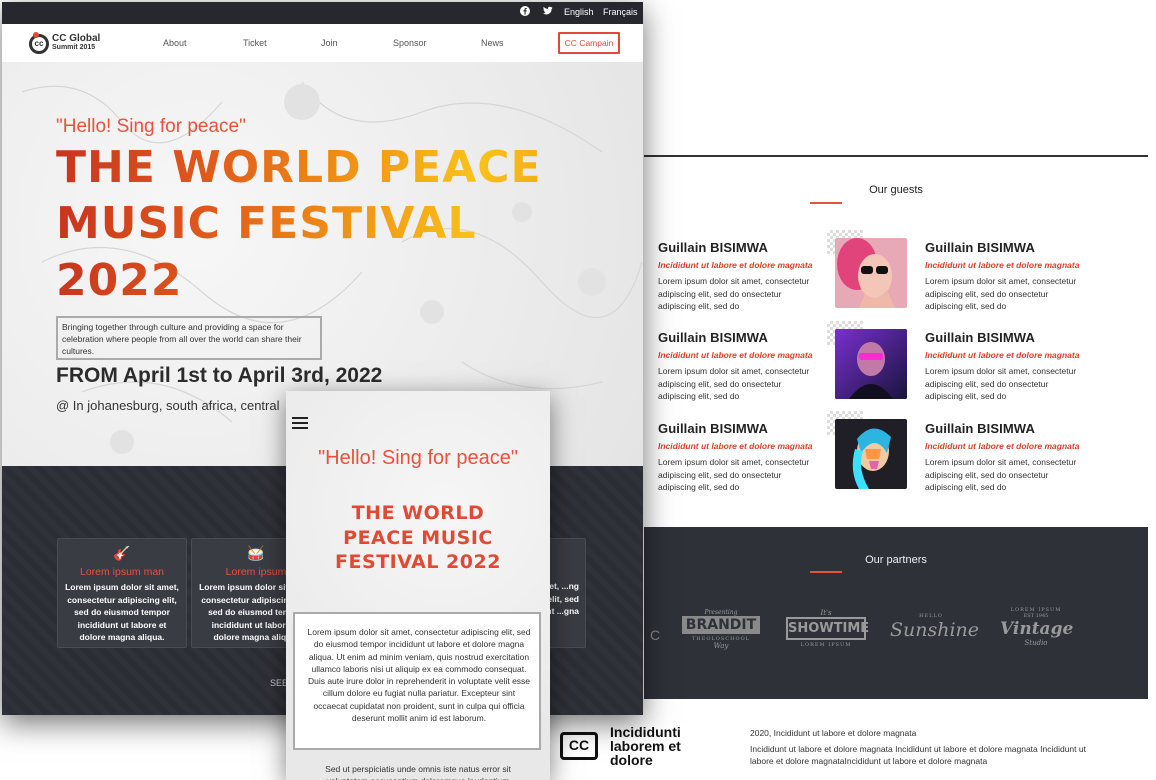  What do you see at coordinates (826, 572) in the screenshot?
I see `partners-title-underline` at bounding box center [826, 572].